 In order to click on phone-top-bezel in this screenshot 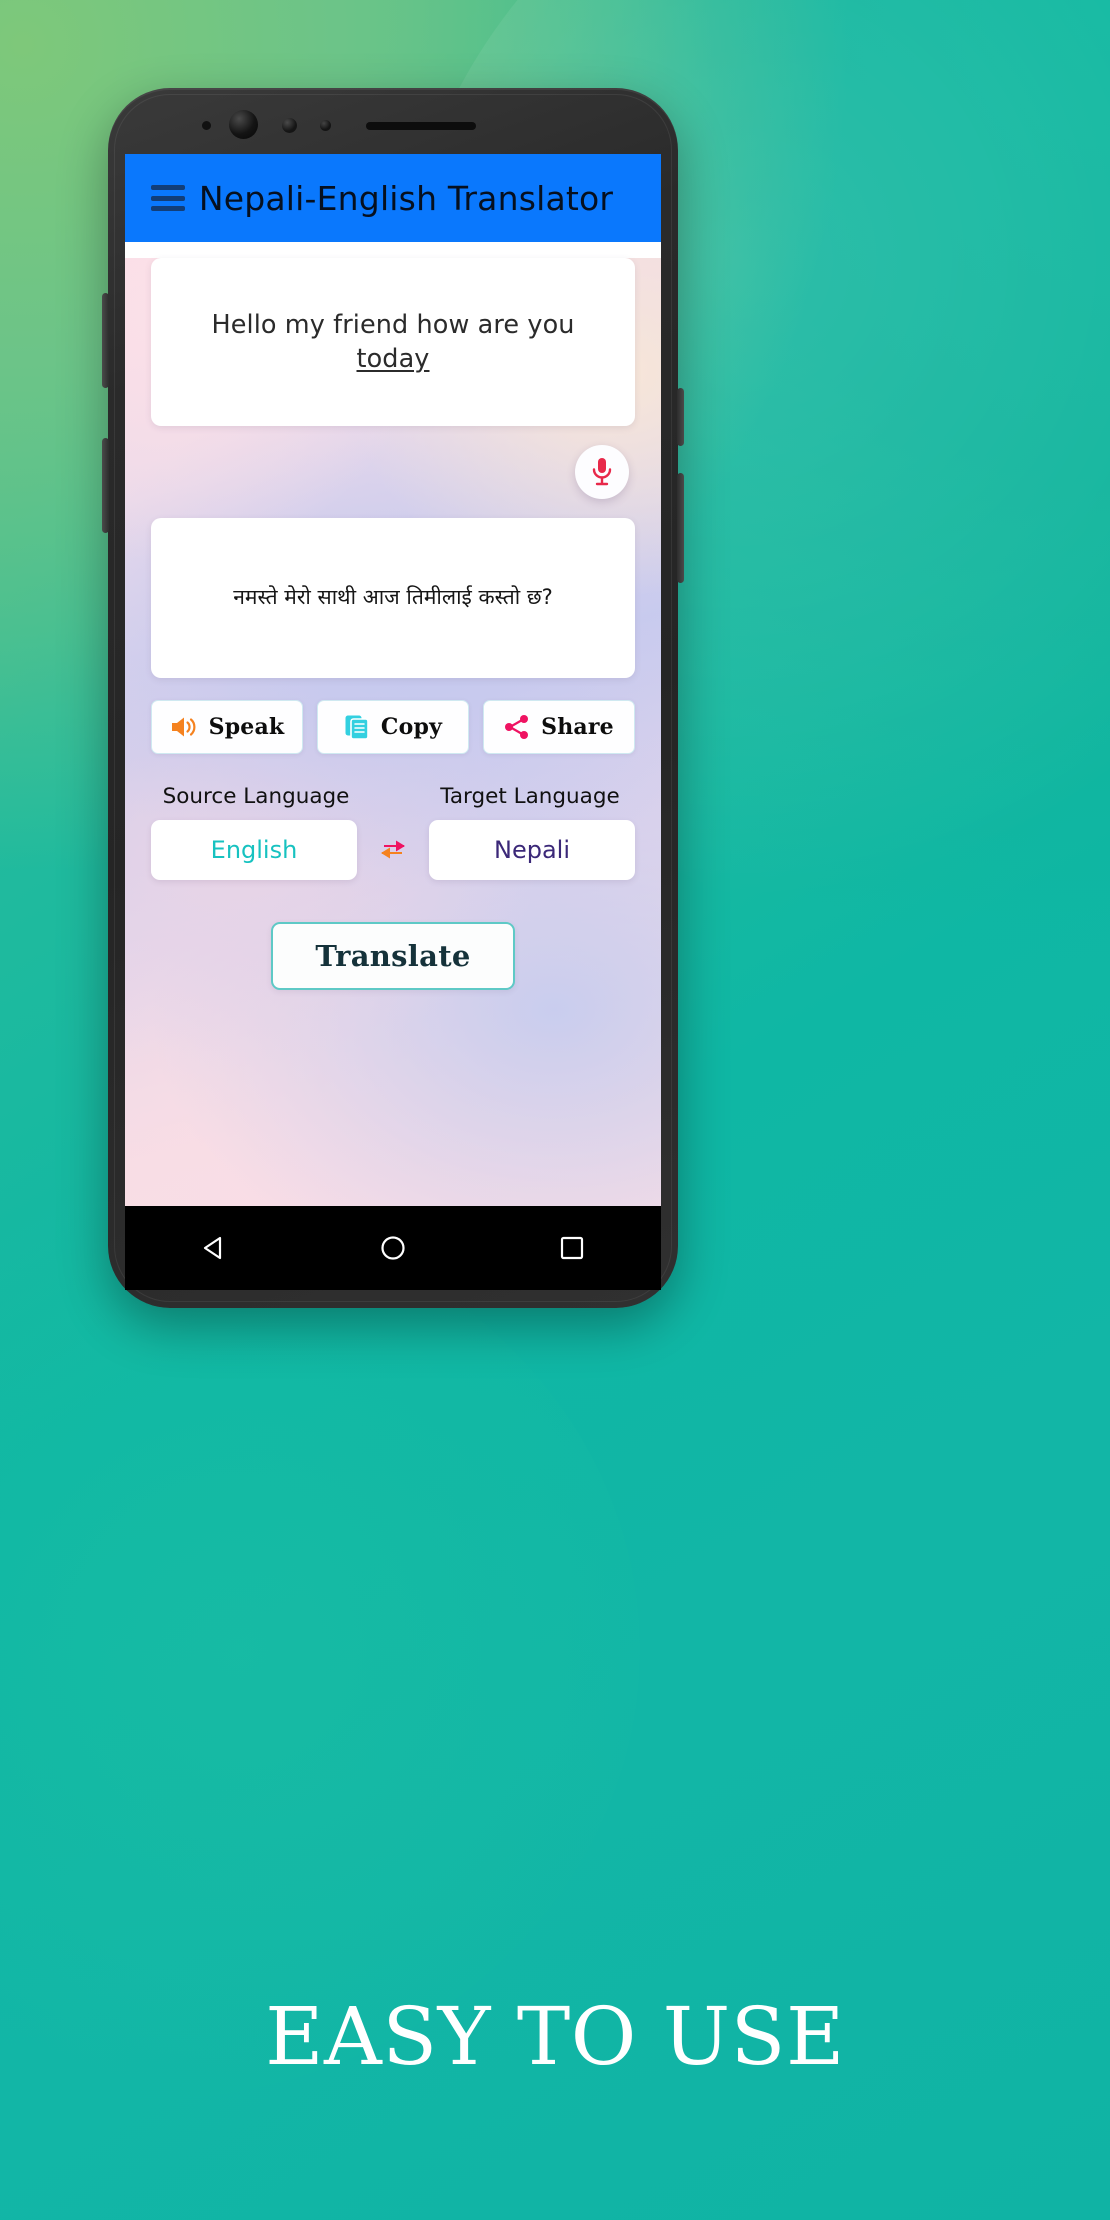, I will do `click(393, 121)`.